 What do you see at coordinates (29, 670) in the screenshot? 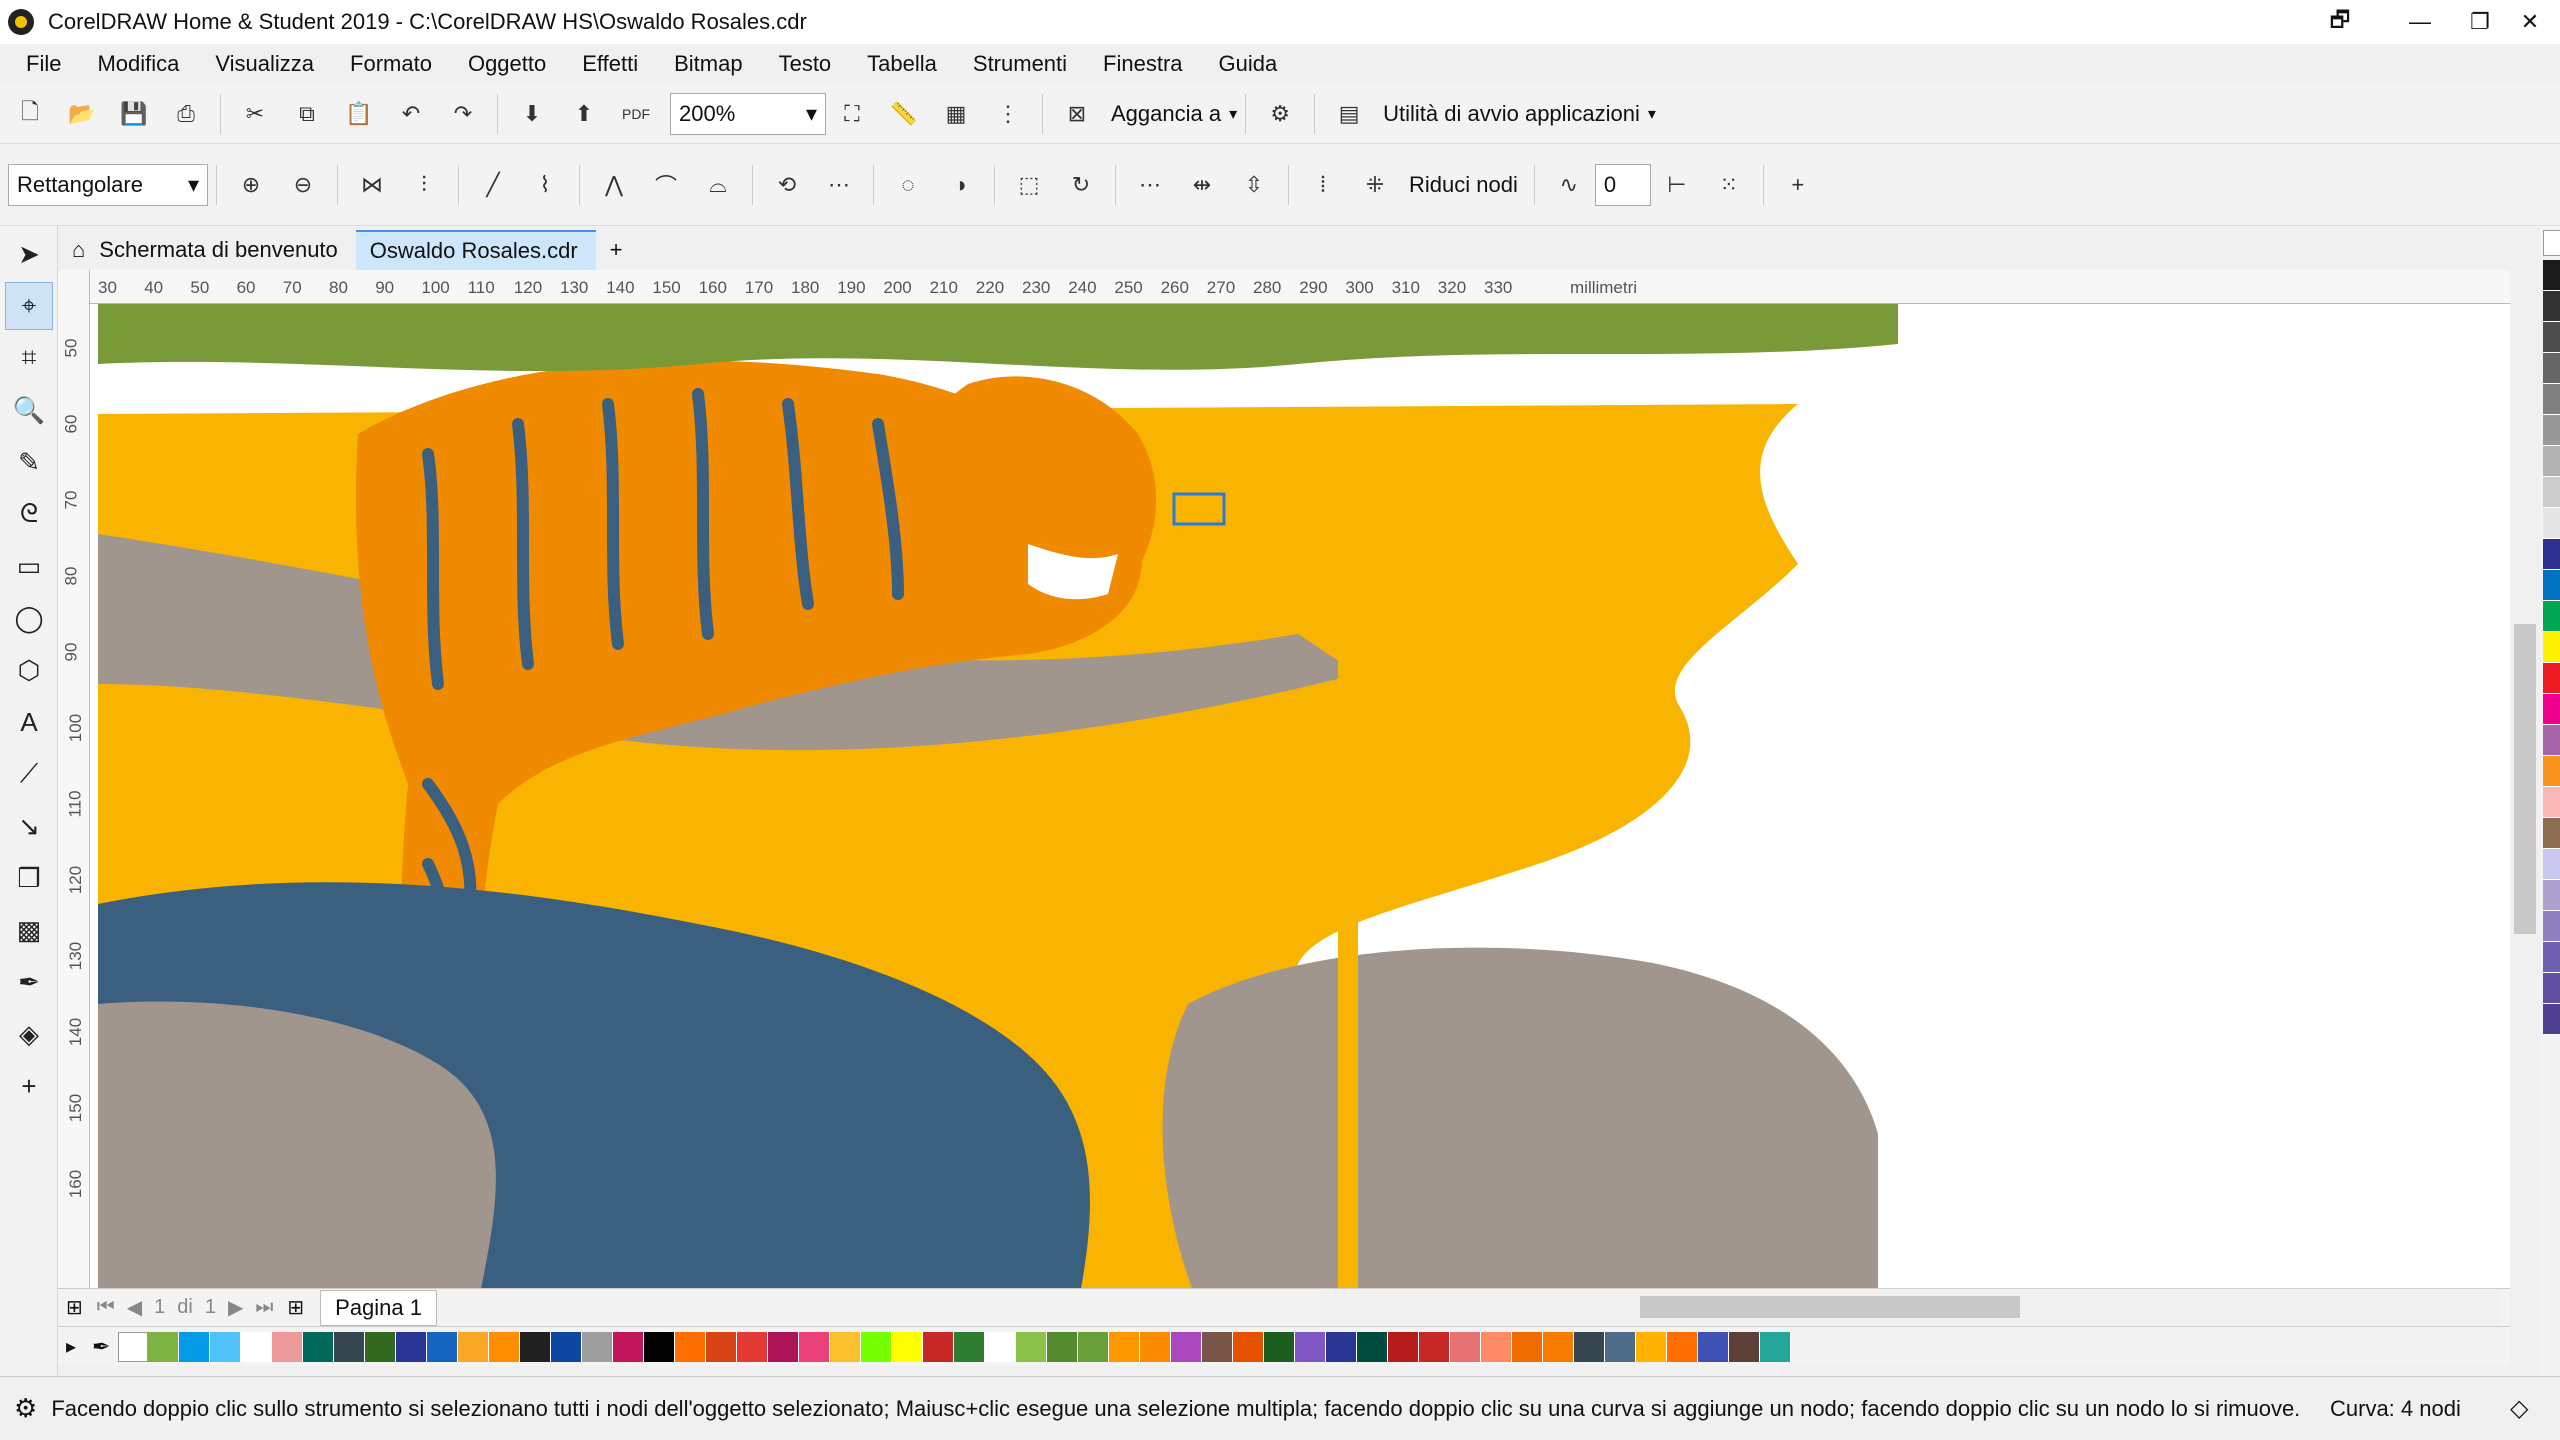
I see `polygon-tool-icon: ⬡` at bounding box center [29, 670].